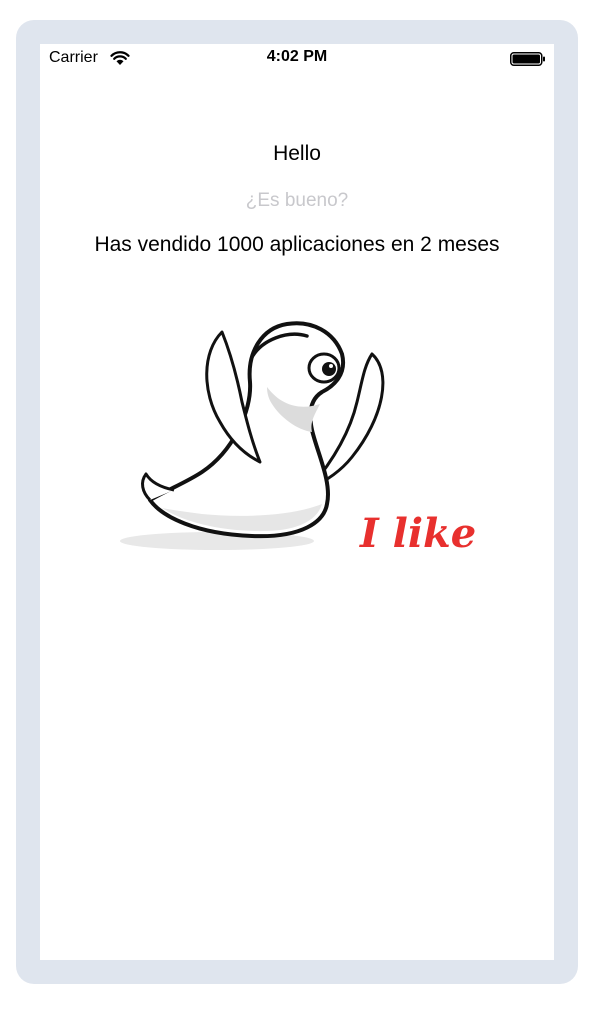 The height and width of the screenshot is (1016, 596). Describe the element at coordinates (297, 56) in the screenshot. I see `status-time: 4:02 PM` at that location.